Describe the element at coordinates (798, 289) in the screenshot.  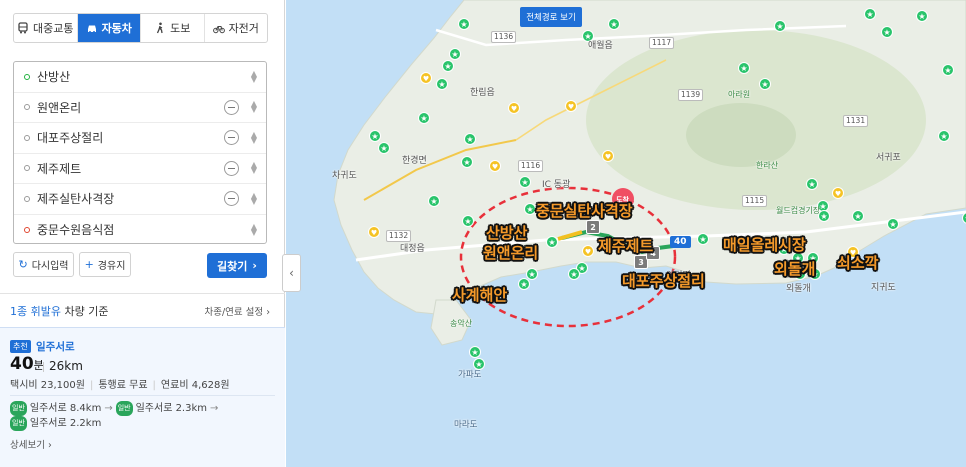
I see `place-label: 외돌개` at that location.